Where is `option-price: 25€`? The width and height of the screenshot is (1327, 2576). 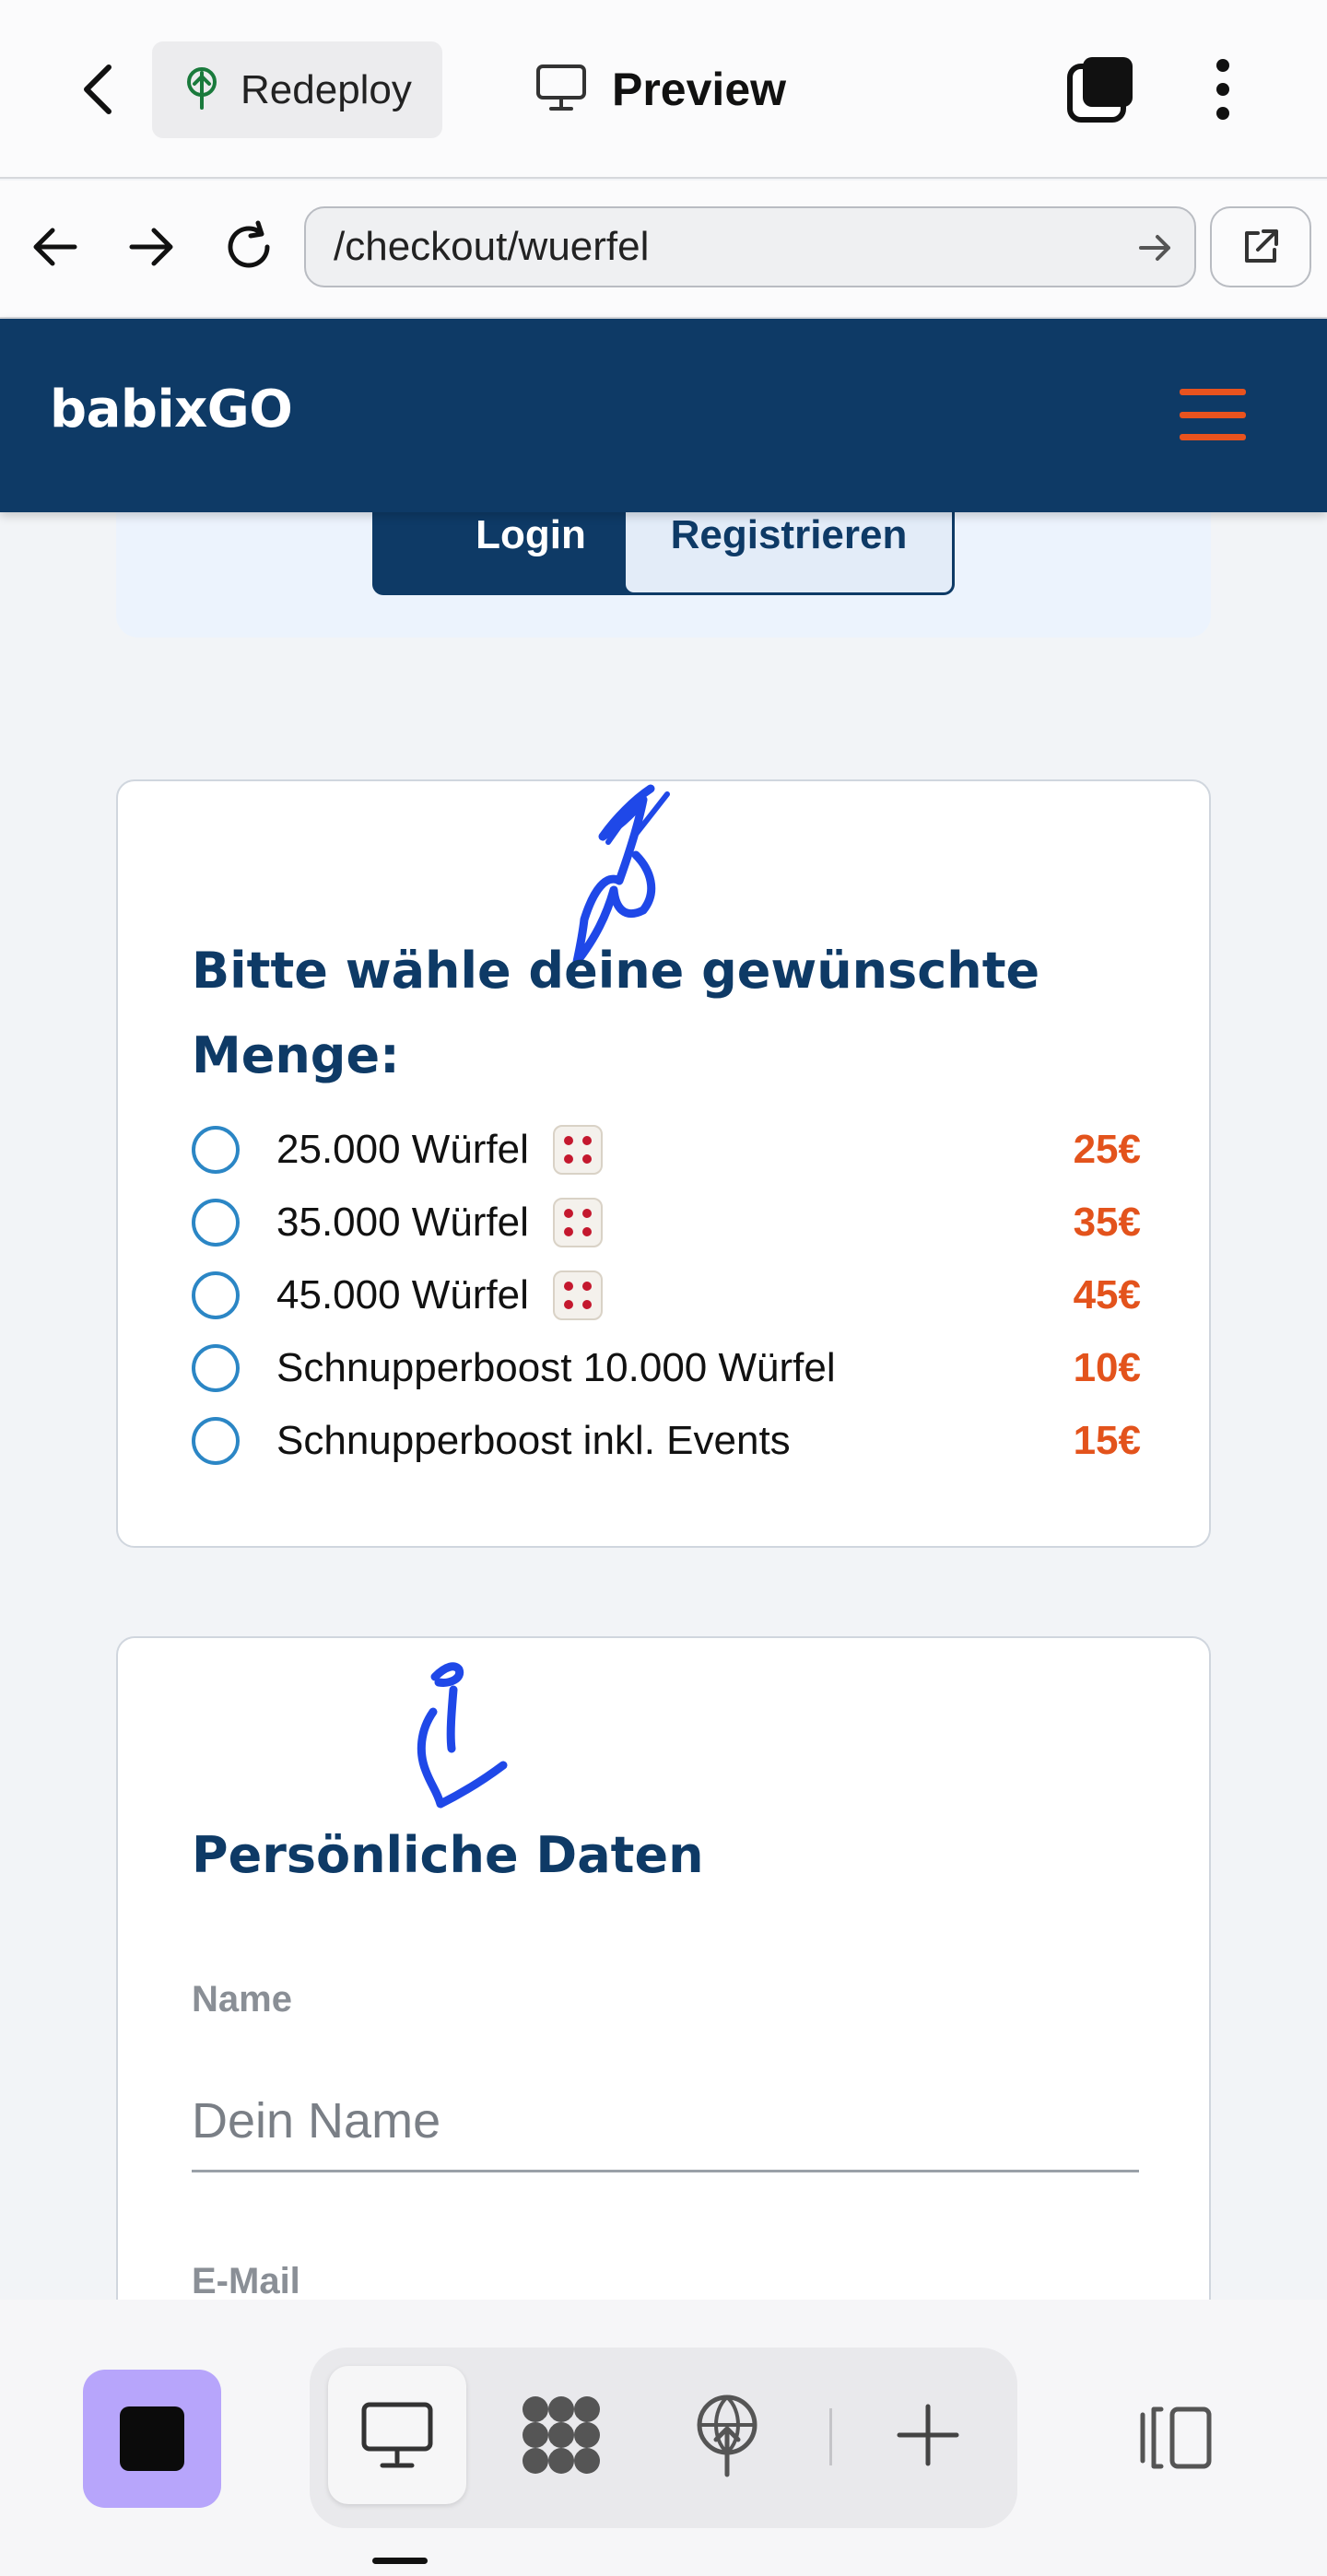
option-price: 25€ is located at coordinates (1107, 1149).